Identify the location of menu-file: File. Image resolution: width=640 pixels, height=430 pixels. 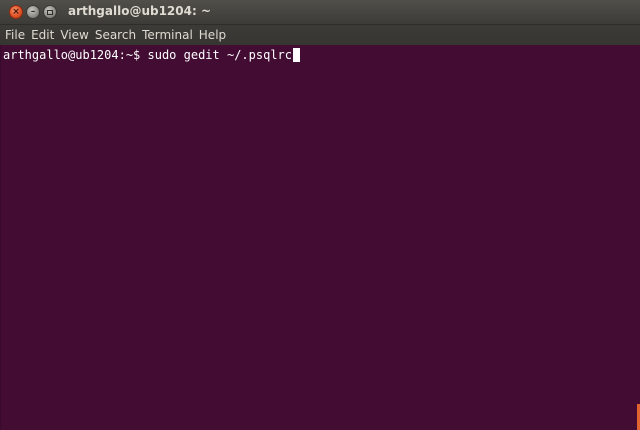
(14, 35).